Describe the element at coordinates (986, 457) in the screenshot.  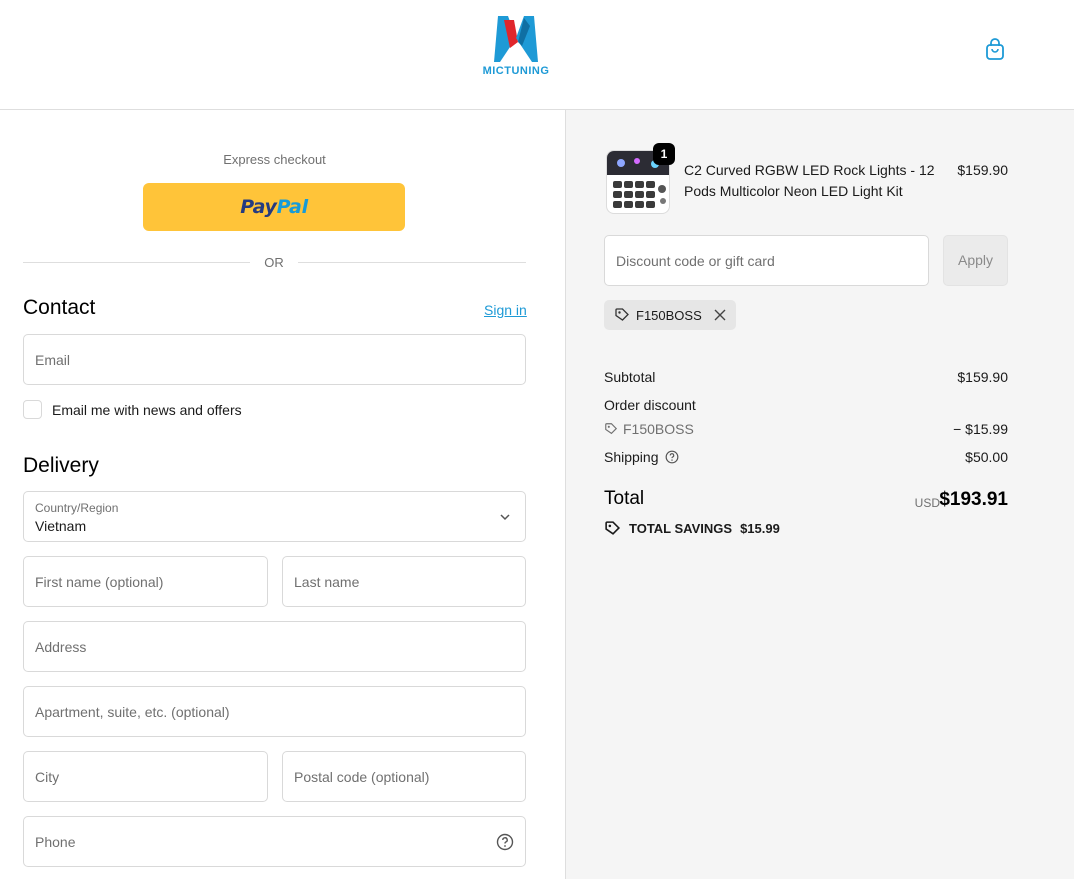
I see `shipping-value: $50.00` at that location.